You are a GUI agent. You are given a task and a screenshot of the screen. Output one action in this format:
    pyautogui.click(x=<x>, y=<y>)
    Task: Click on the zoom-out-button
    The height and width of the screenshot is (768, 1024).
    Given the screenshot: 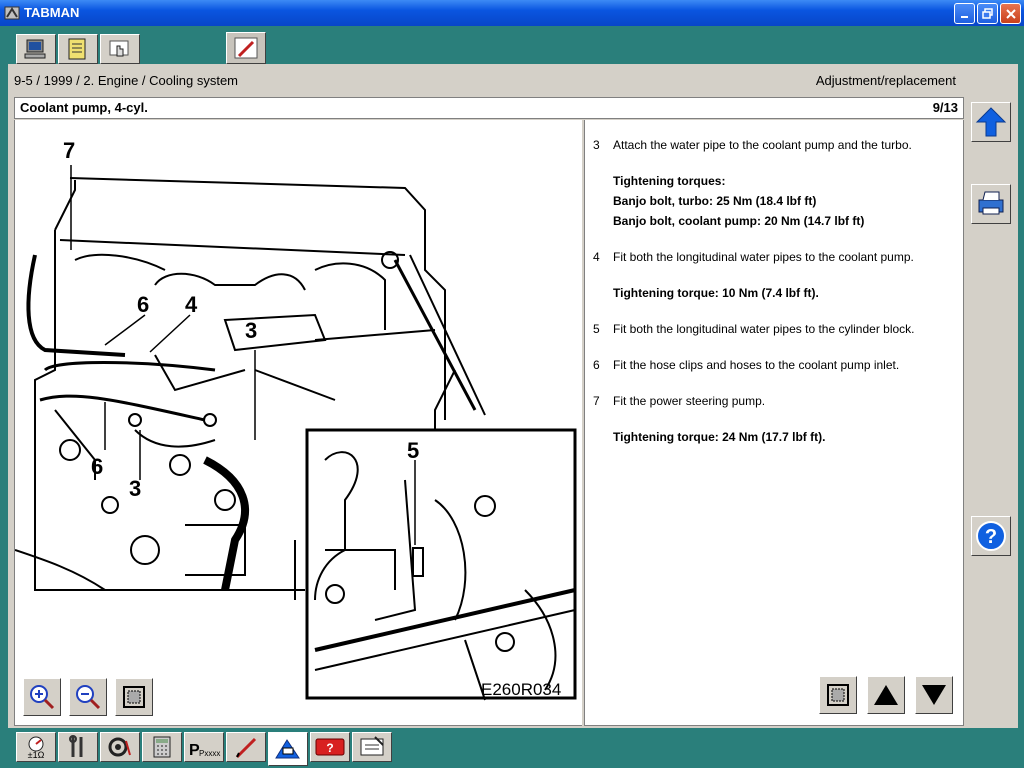 What is the action you would take?
    pyautogui.click(x=88, y=697)
    